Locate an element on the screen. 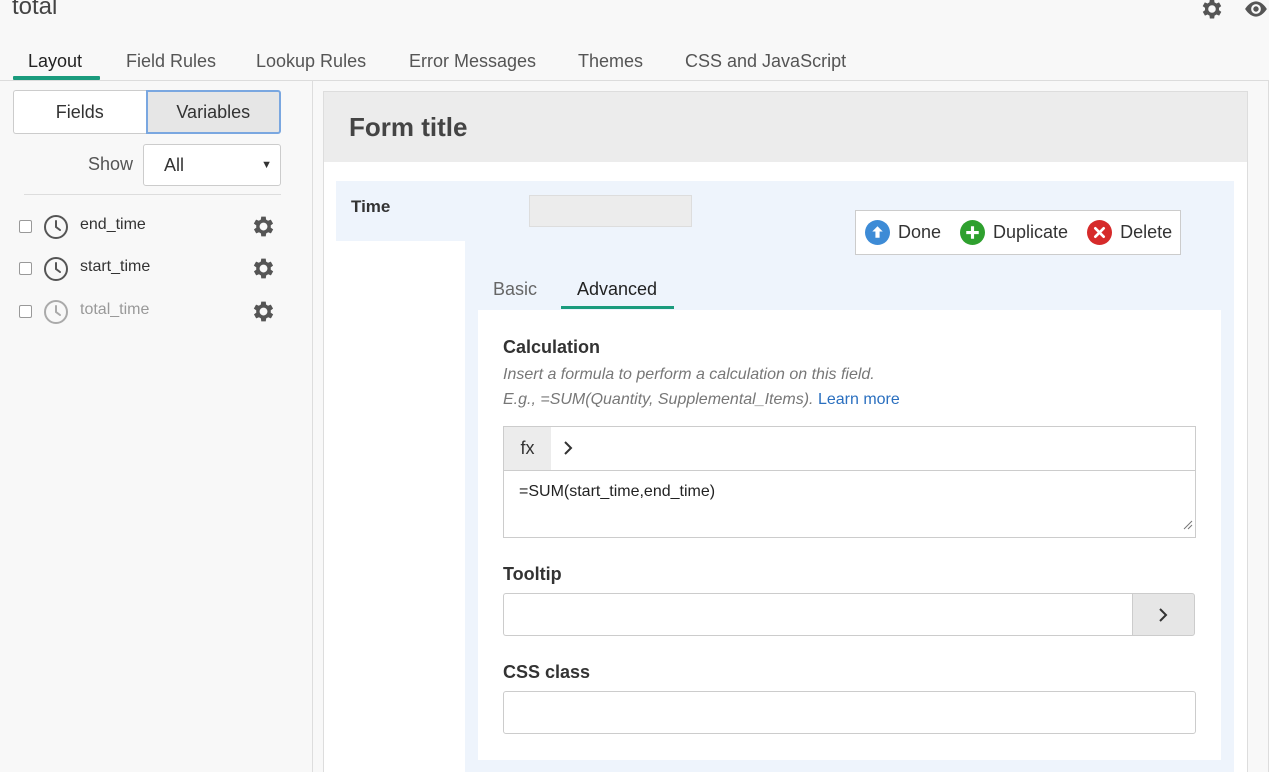 This screenshot has width=1269, height=772. x-circle-icon is located at coordinates (1100, 232).